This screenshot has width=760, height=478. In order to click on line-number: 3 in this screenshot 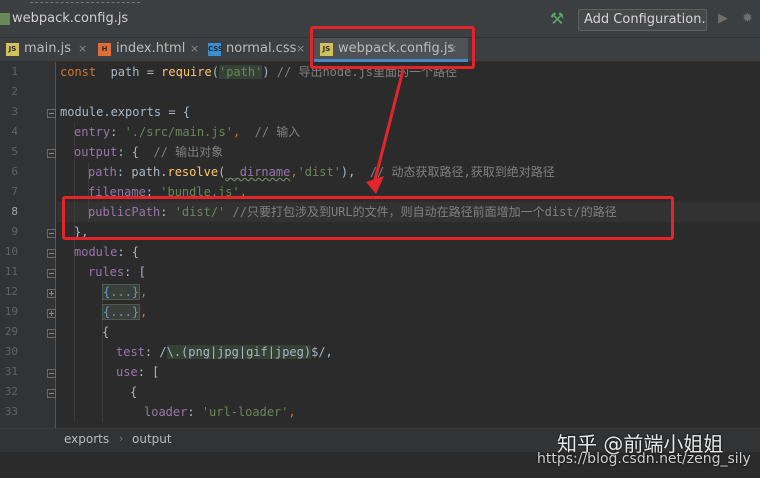, I will do `click(14, 111)`.